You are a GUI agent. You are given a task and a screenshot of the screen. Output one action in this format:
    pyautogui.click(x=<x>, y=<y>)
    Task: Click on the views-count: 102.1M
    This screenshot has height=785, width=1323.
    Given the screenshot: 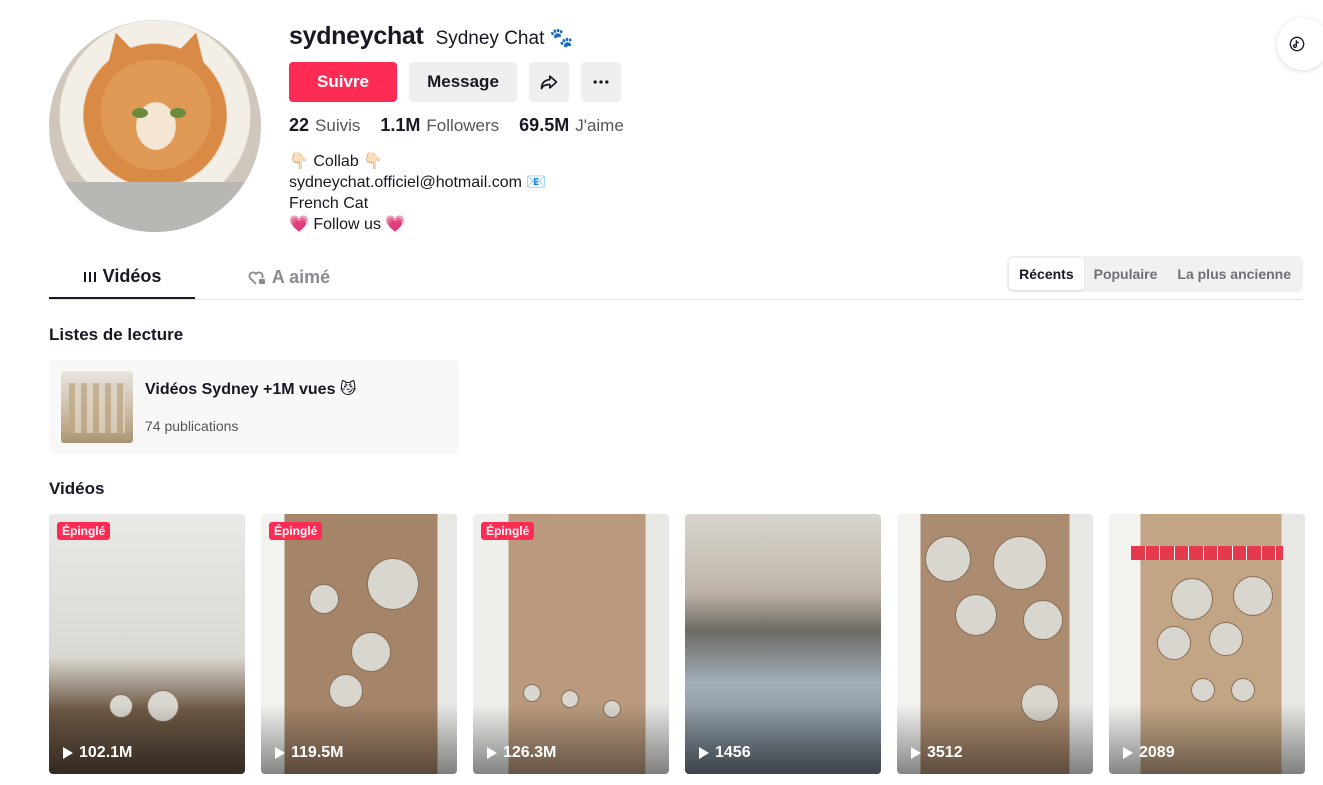 What is the action you would take?
    pyautogui.click(x=106, y=752)
    